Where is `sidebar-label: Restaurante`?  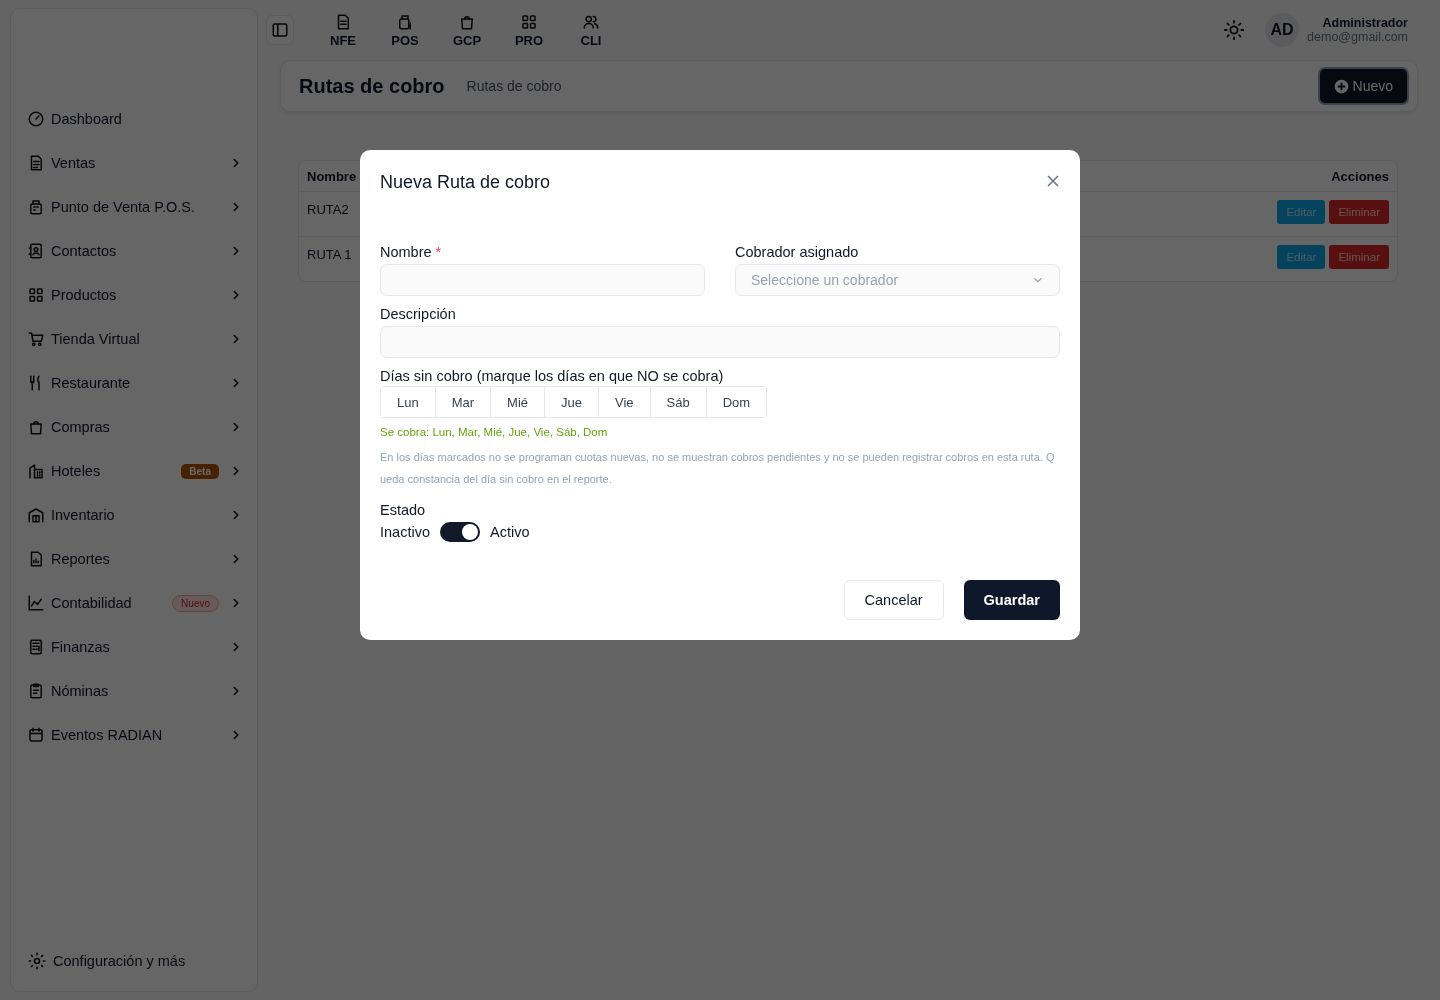
sidebar-label: Restaurante is located at coordinates (91, 383).